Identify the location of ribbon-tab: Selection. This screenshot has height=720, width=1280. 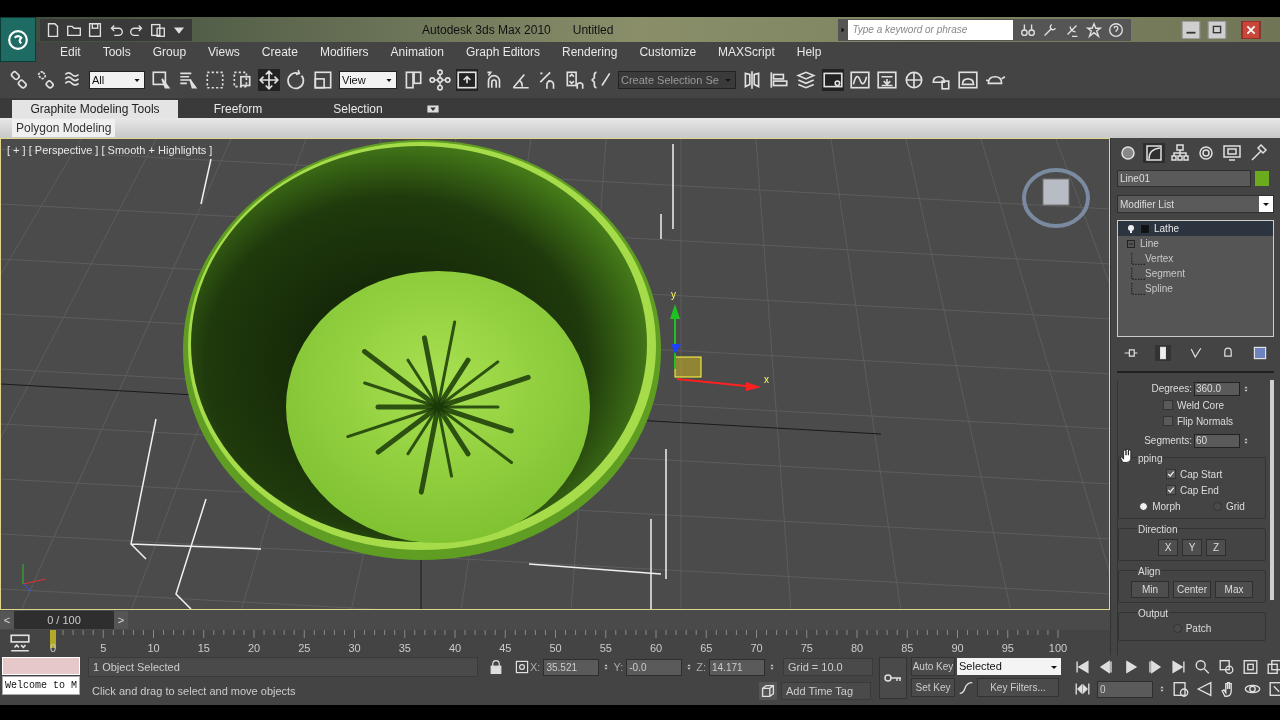
(358, 109).